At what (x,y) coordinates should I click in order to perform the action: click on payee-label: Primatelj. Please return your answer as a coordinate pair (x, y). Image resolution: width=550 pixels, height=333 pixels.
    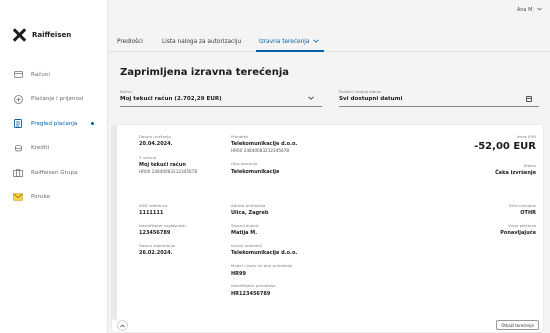
    Looking at the image, I should click on (240, 136).